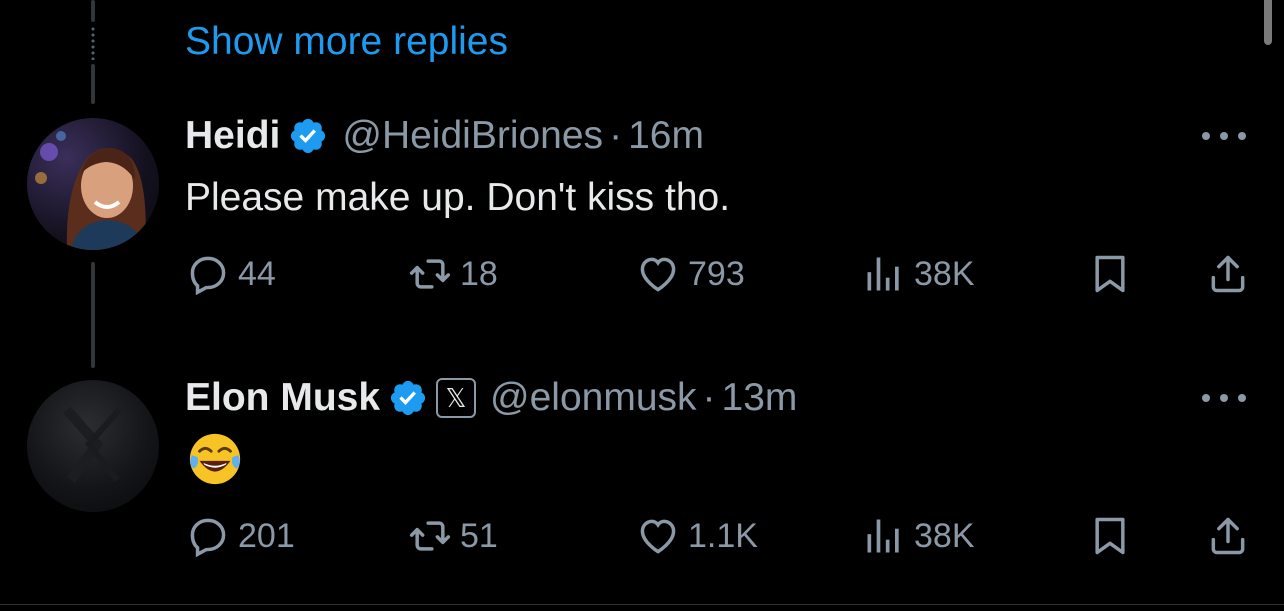 Image resolution: width=1284 pixels, height=611 pixels. Describe the element at coordinates (232, 136) in the screenshot. I see `author-name: Heidi` at that location.